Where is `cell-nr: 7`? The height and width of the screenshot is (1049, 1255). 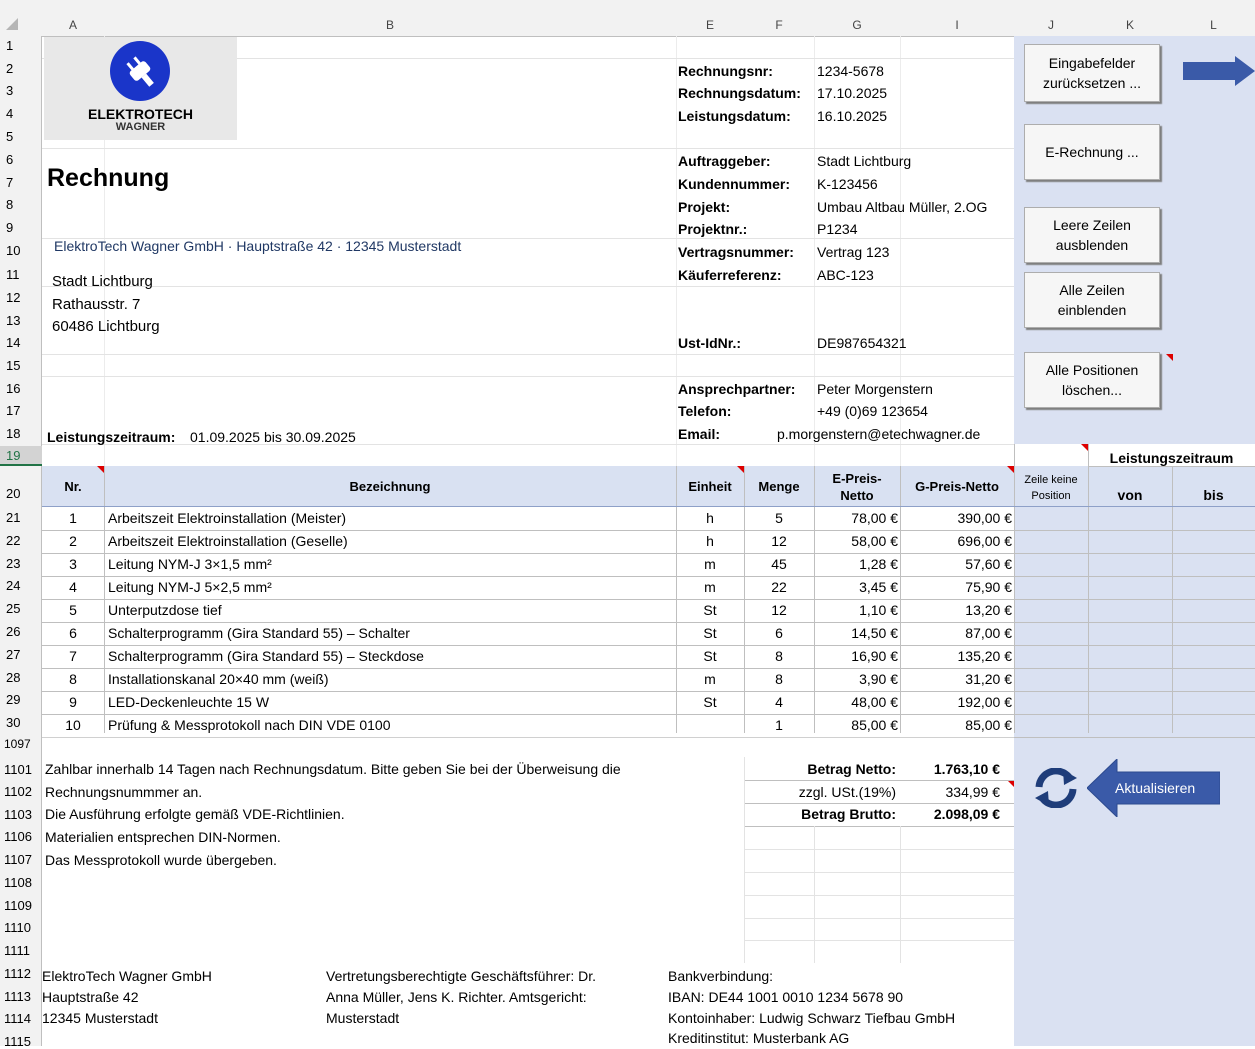
cell-nr: 7 is located at coordinates (73, 656).